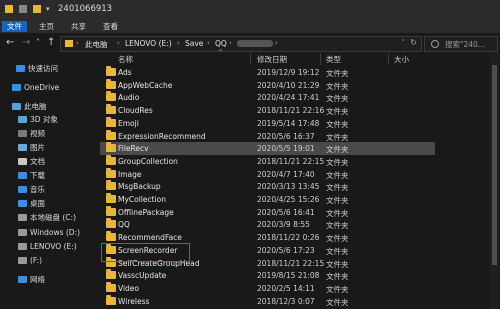 This screenshot has height=309, width=500. I want to click on up-button: ↑, so click(51, 42).